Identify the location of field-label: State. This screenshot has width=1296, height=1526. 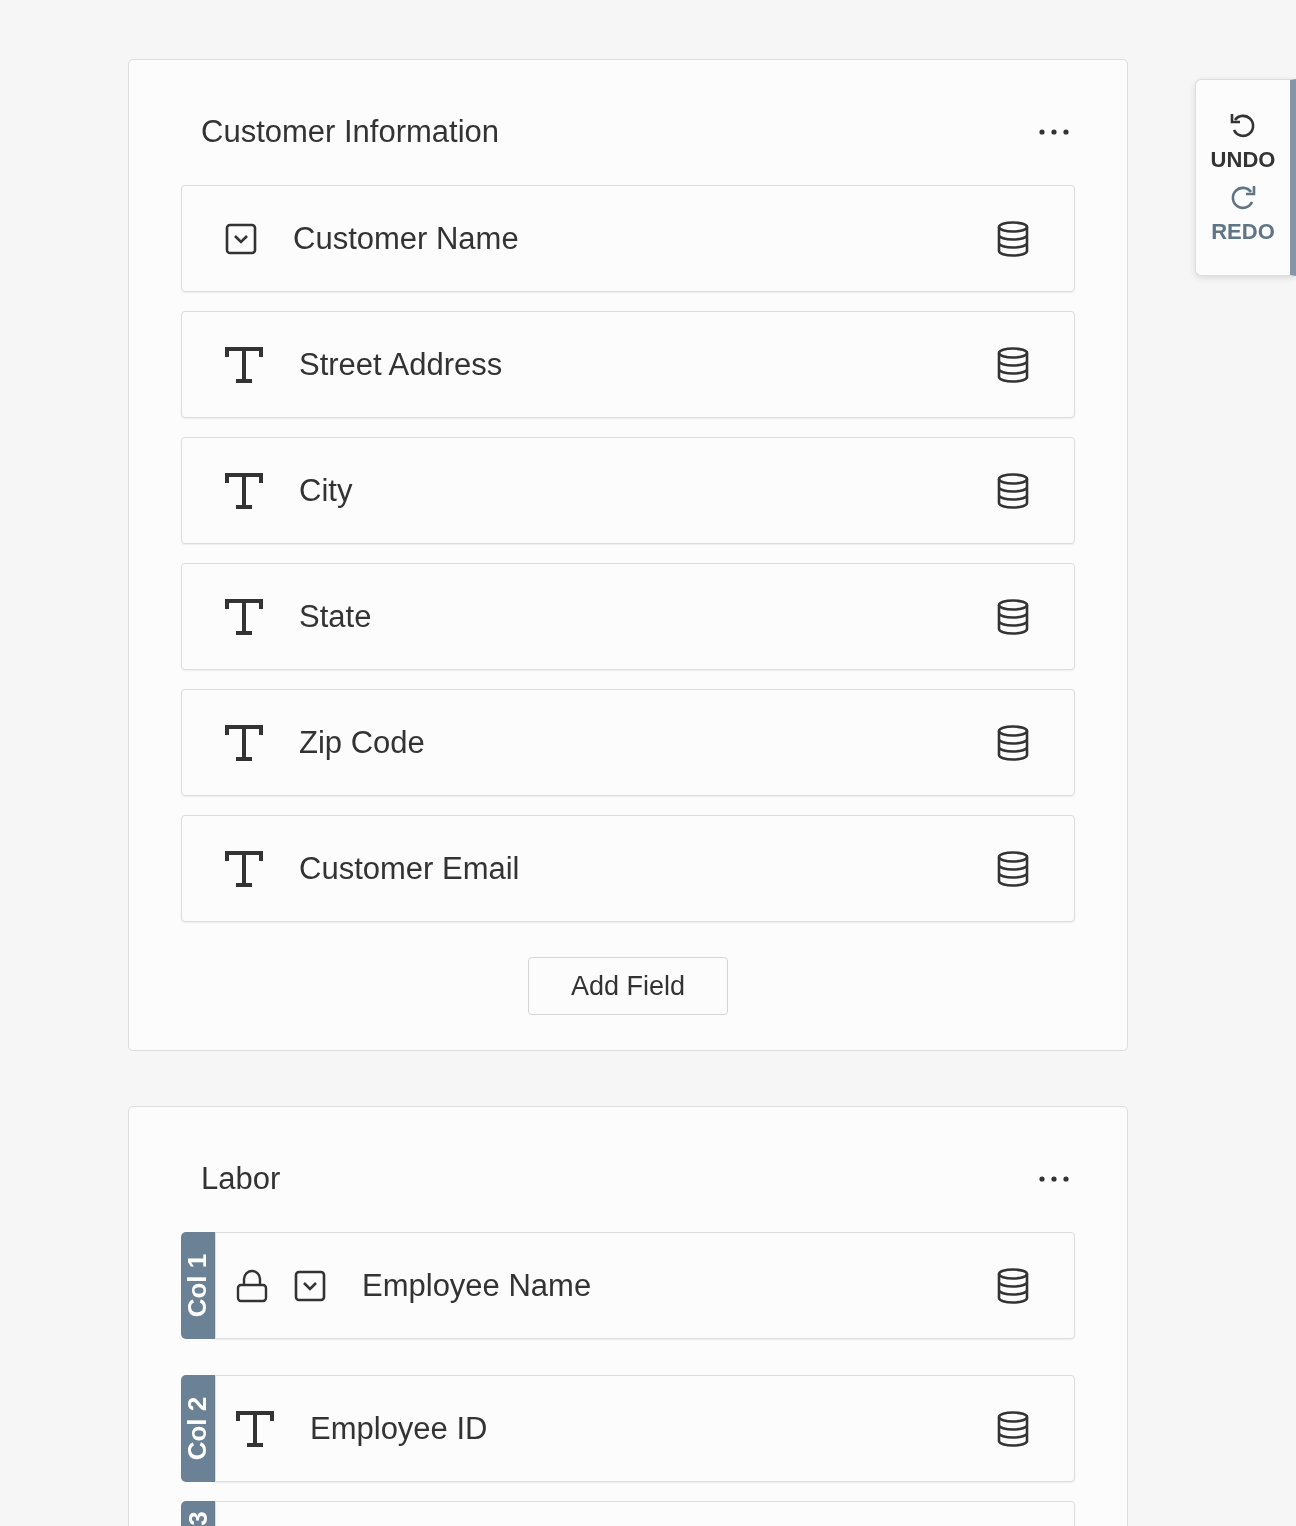
(336, 616).